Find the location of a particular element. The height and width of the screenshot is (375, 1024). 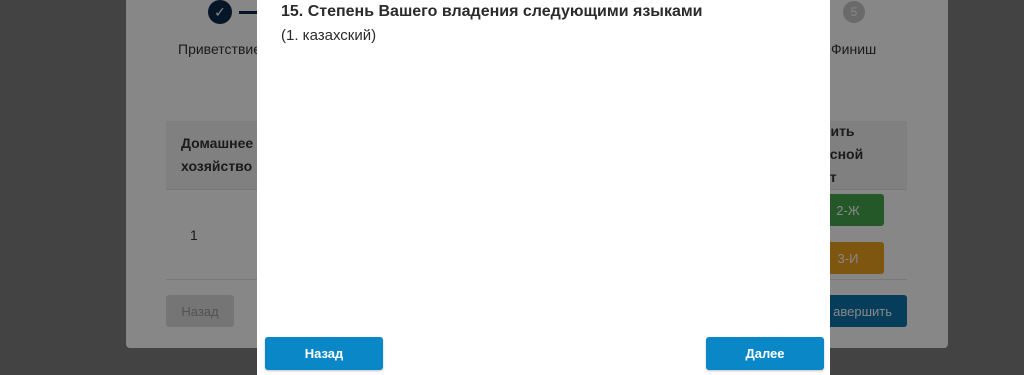

modal-back-button: Назад is located at coordinates (324, 353).